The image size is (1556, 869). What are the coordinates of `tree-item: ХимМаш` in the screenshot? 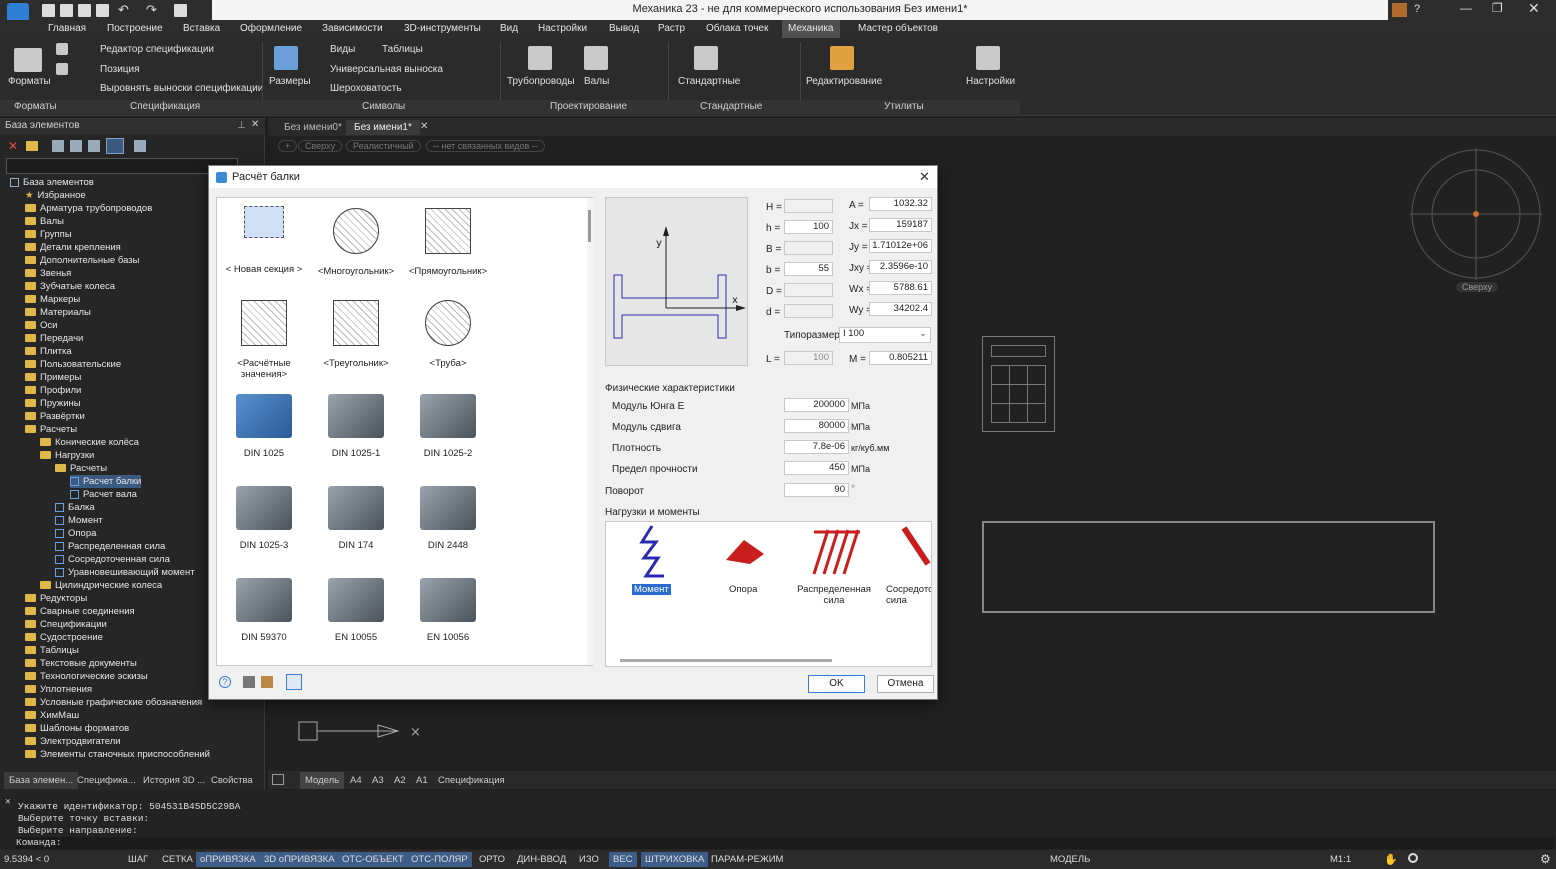 It's located at (52, 715).